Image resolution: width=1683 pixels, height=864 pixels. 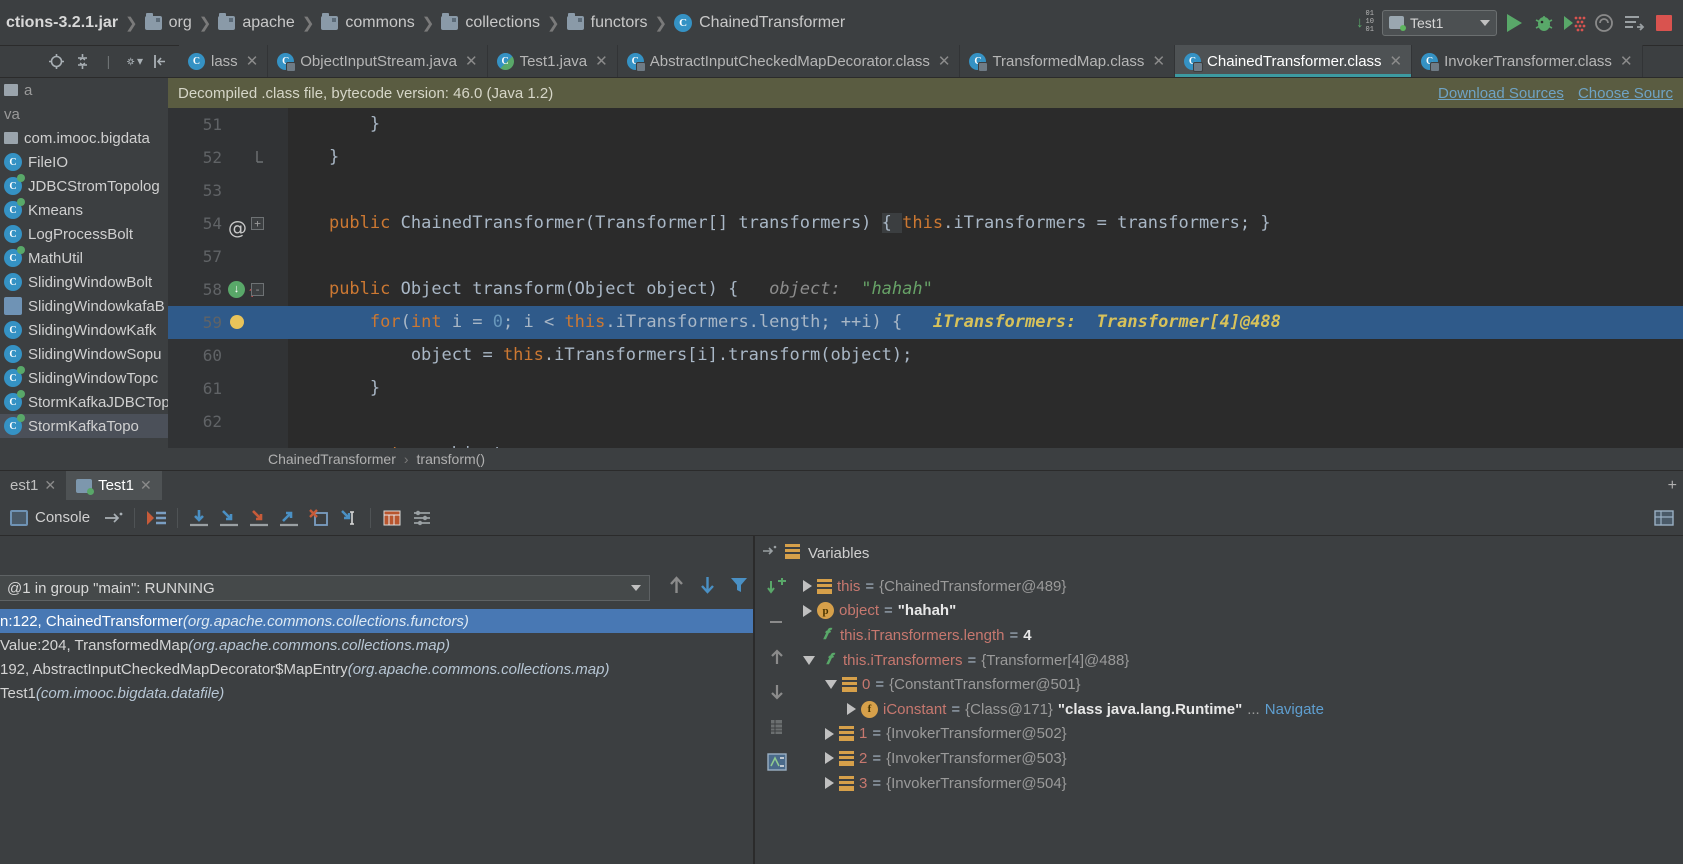 I want to click on debug-tab-est1: est1 ✕, so click(x=33, y=486).